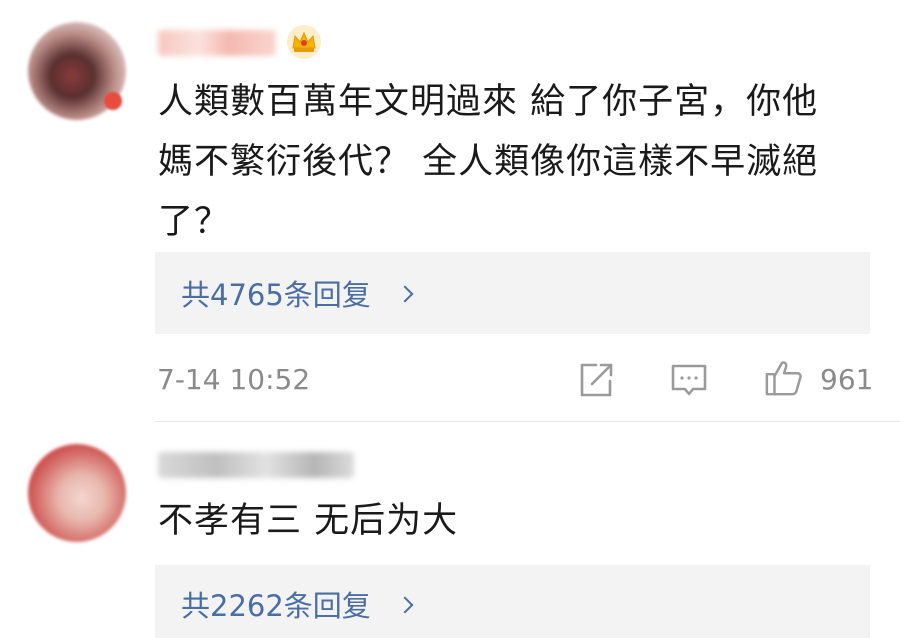  I want to click on comment-line: 不孝有三 无后为大, so click(308, 521).